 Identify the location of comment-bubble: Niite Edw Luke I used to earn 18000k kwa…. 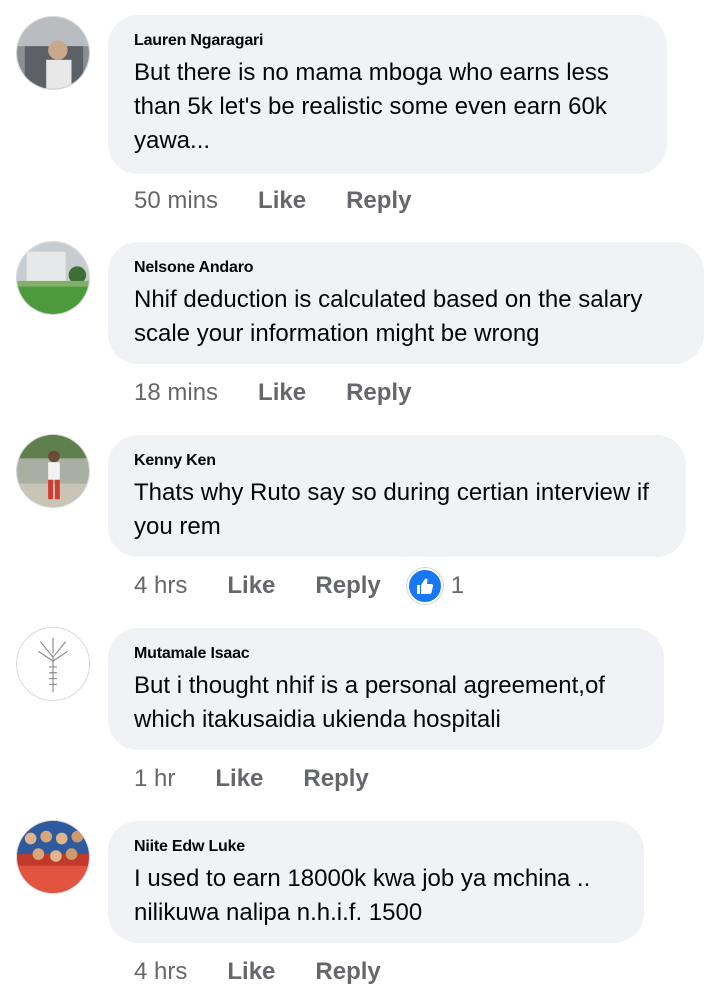
(376, 882).